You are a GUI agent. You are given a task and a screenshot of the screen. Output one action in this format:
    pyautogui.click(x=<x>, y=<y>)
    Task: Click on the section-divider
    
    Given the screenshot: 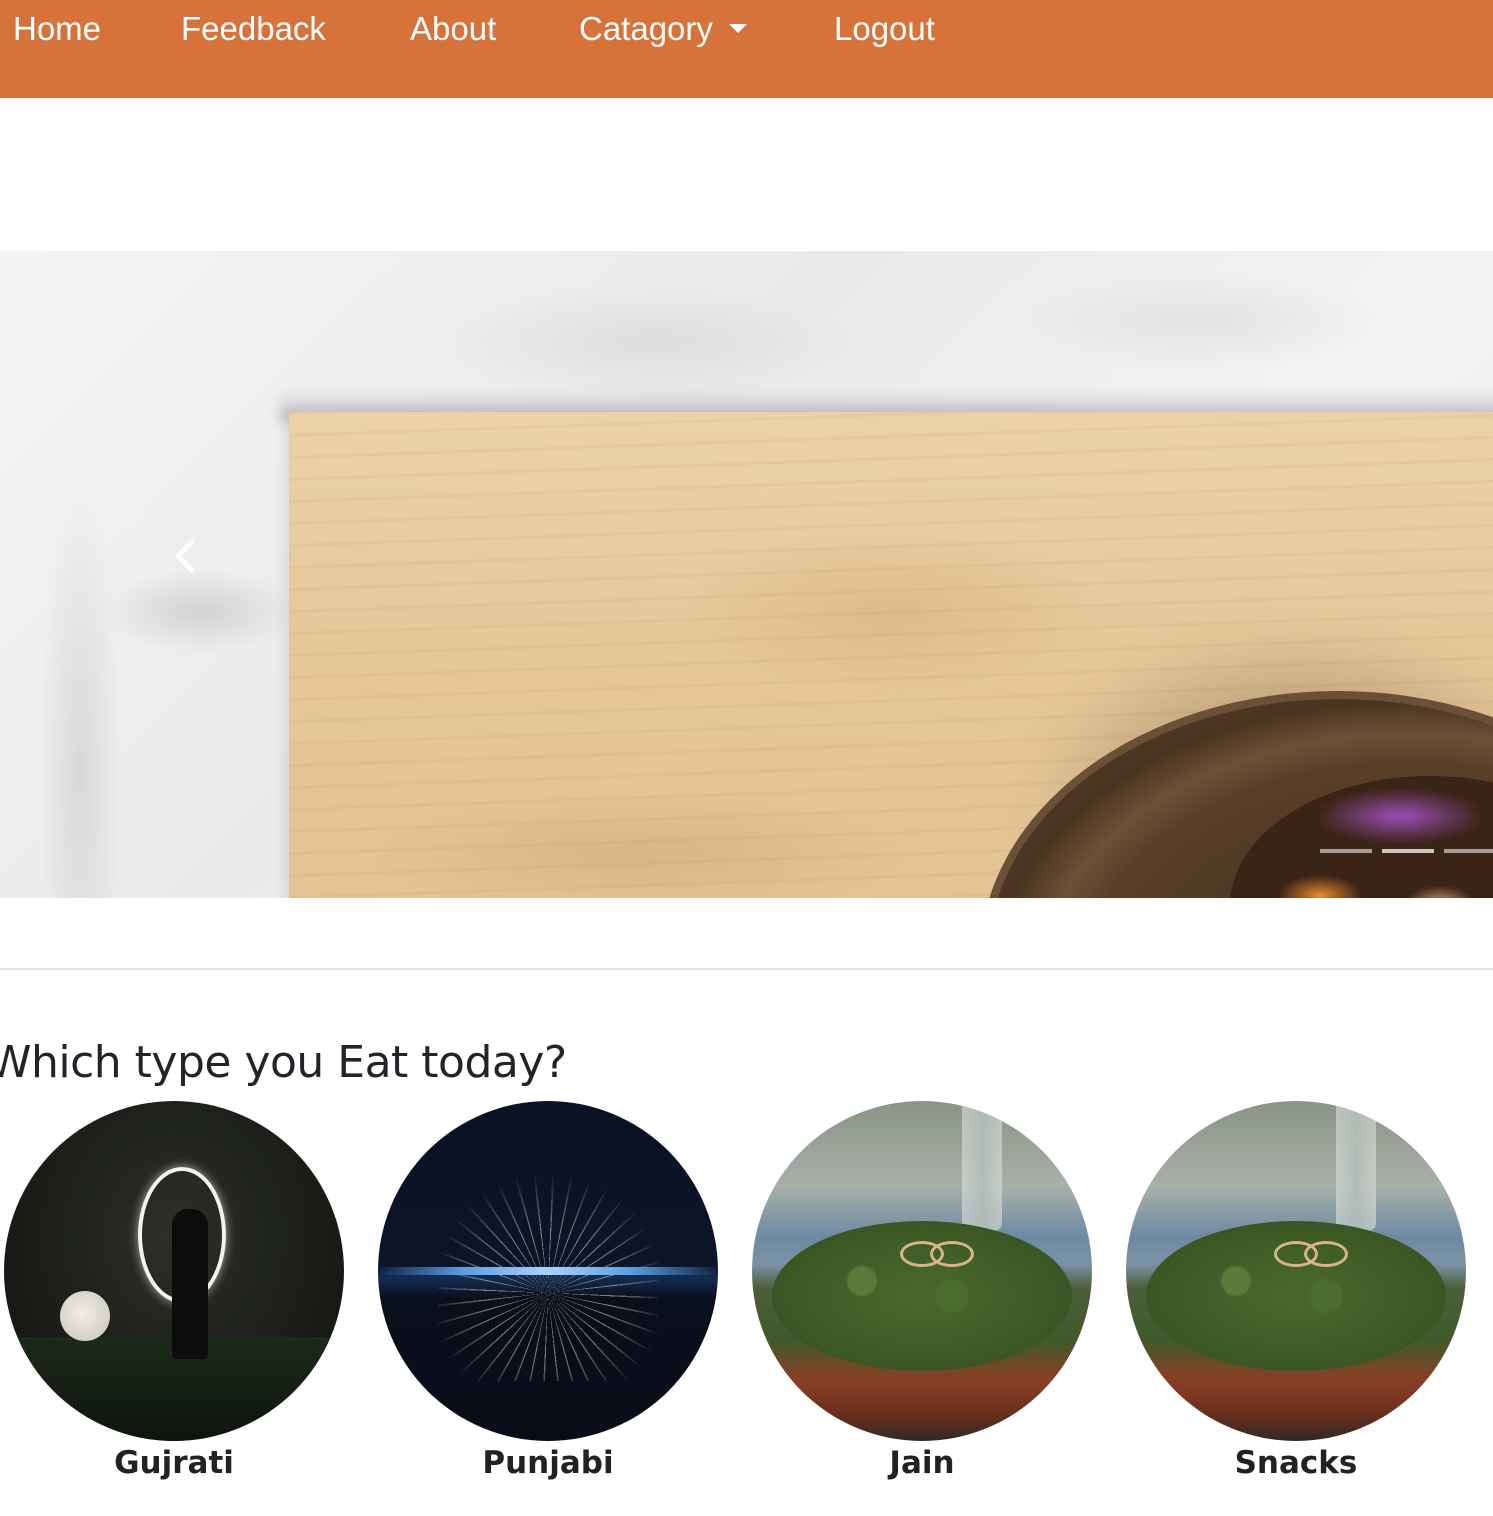 What is the action you would take?
    pyautogui.click(x=746, y=969)
    